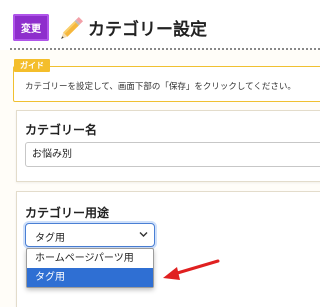 This screenshot has height=307, width=320. Describe the element at coordinates (143, 234) in the screenshot. I see `chevron-down-icon` at that location.